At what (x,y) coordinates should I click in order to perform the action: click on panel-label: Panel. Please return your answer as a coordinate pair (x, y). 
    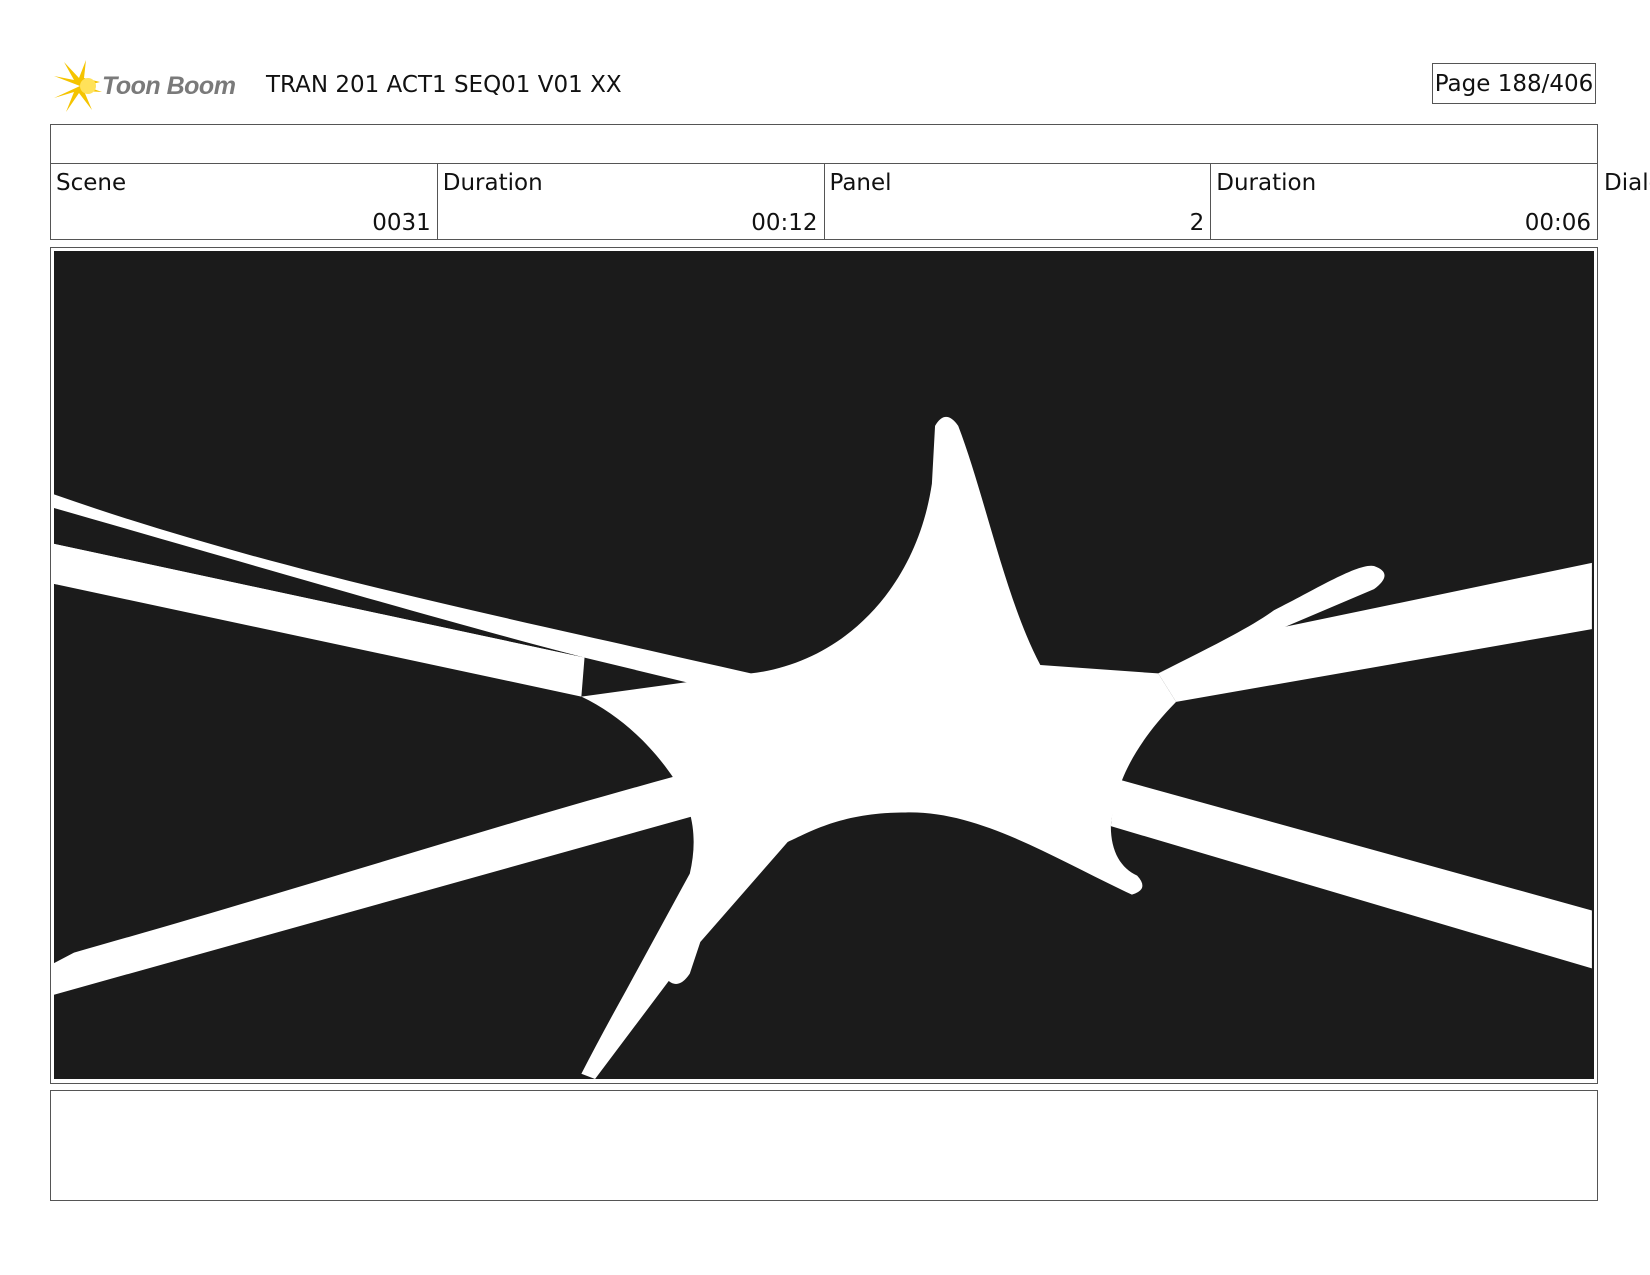
    Looking at the image, I should click on (860, 183).